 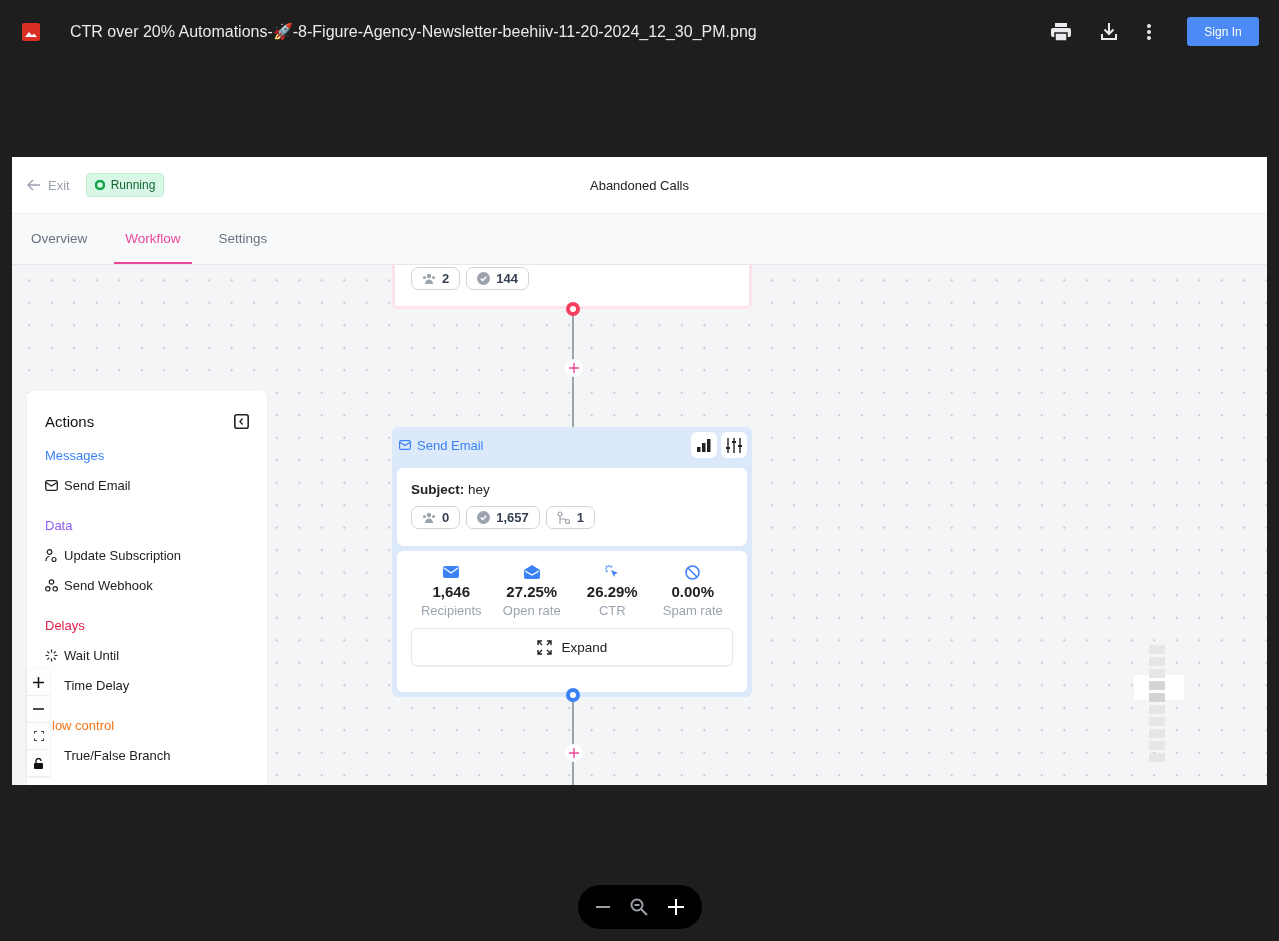 What do you see at coordinates (65, 625) in the screenshot?
I see `section-heading: Delays` at bounding box center [65, 625].